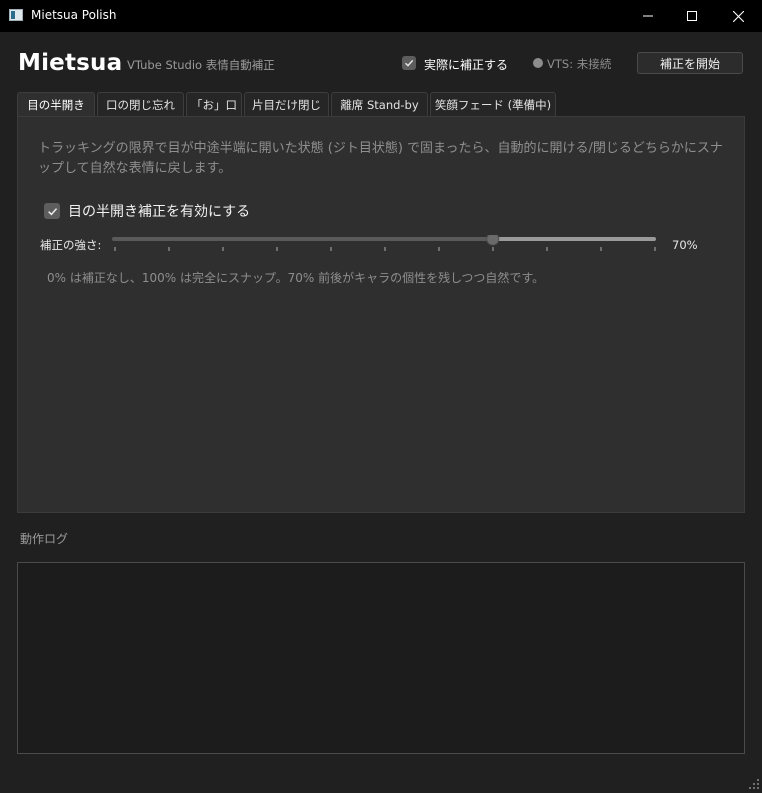 This screenshot has height=793, width=762. I want to click on maximize-button, so click(692, 16).